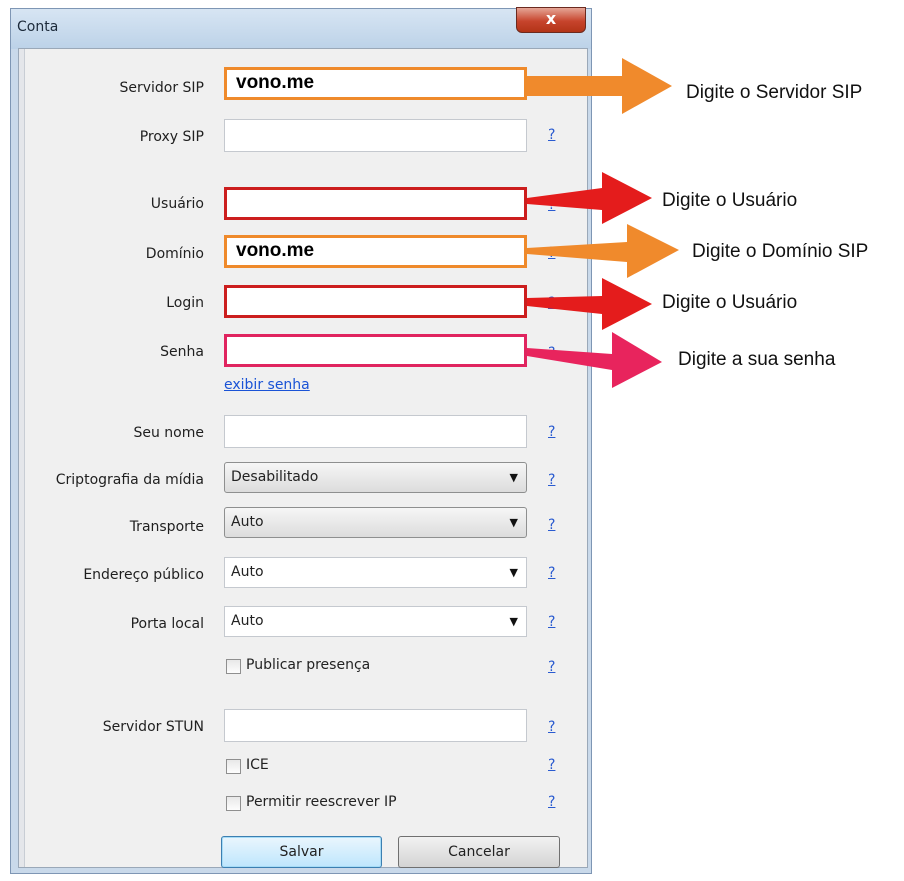 The image size is (904, 881). Describe the element at coordinates (129, 480) in the screenshot. I see `criptografia-label: Criptografia da mídia` at that location.